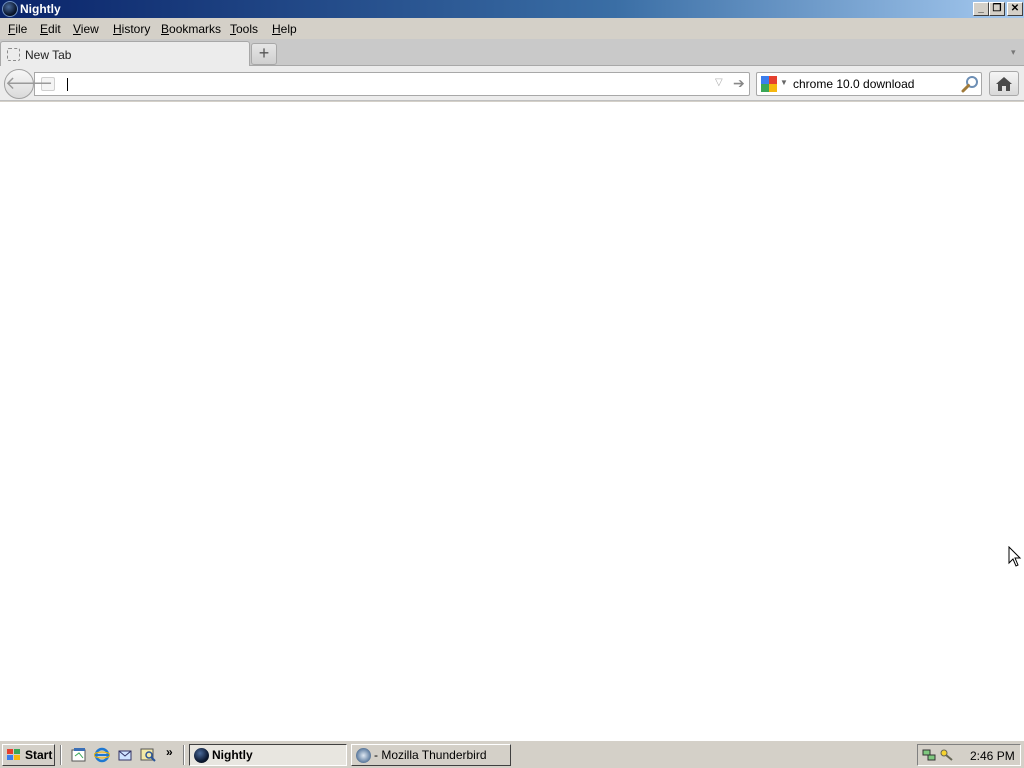  I want to click on back-arrow-icon: 🡐, so click(29, 83).